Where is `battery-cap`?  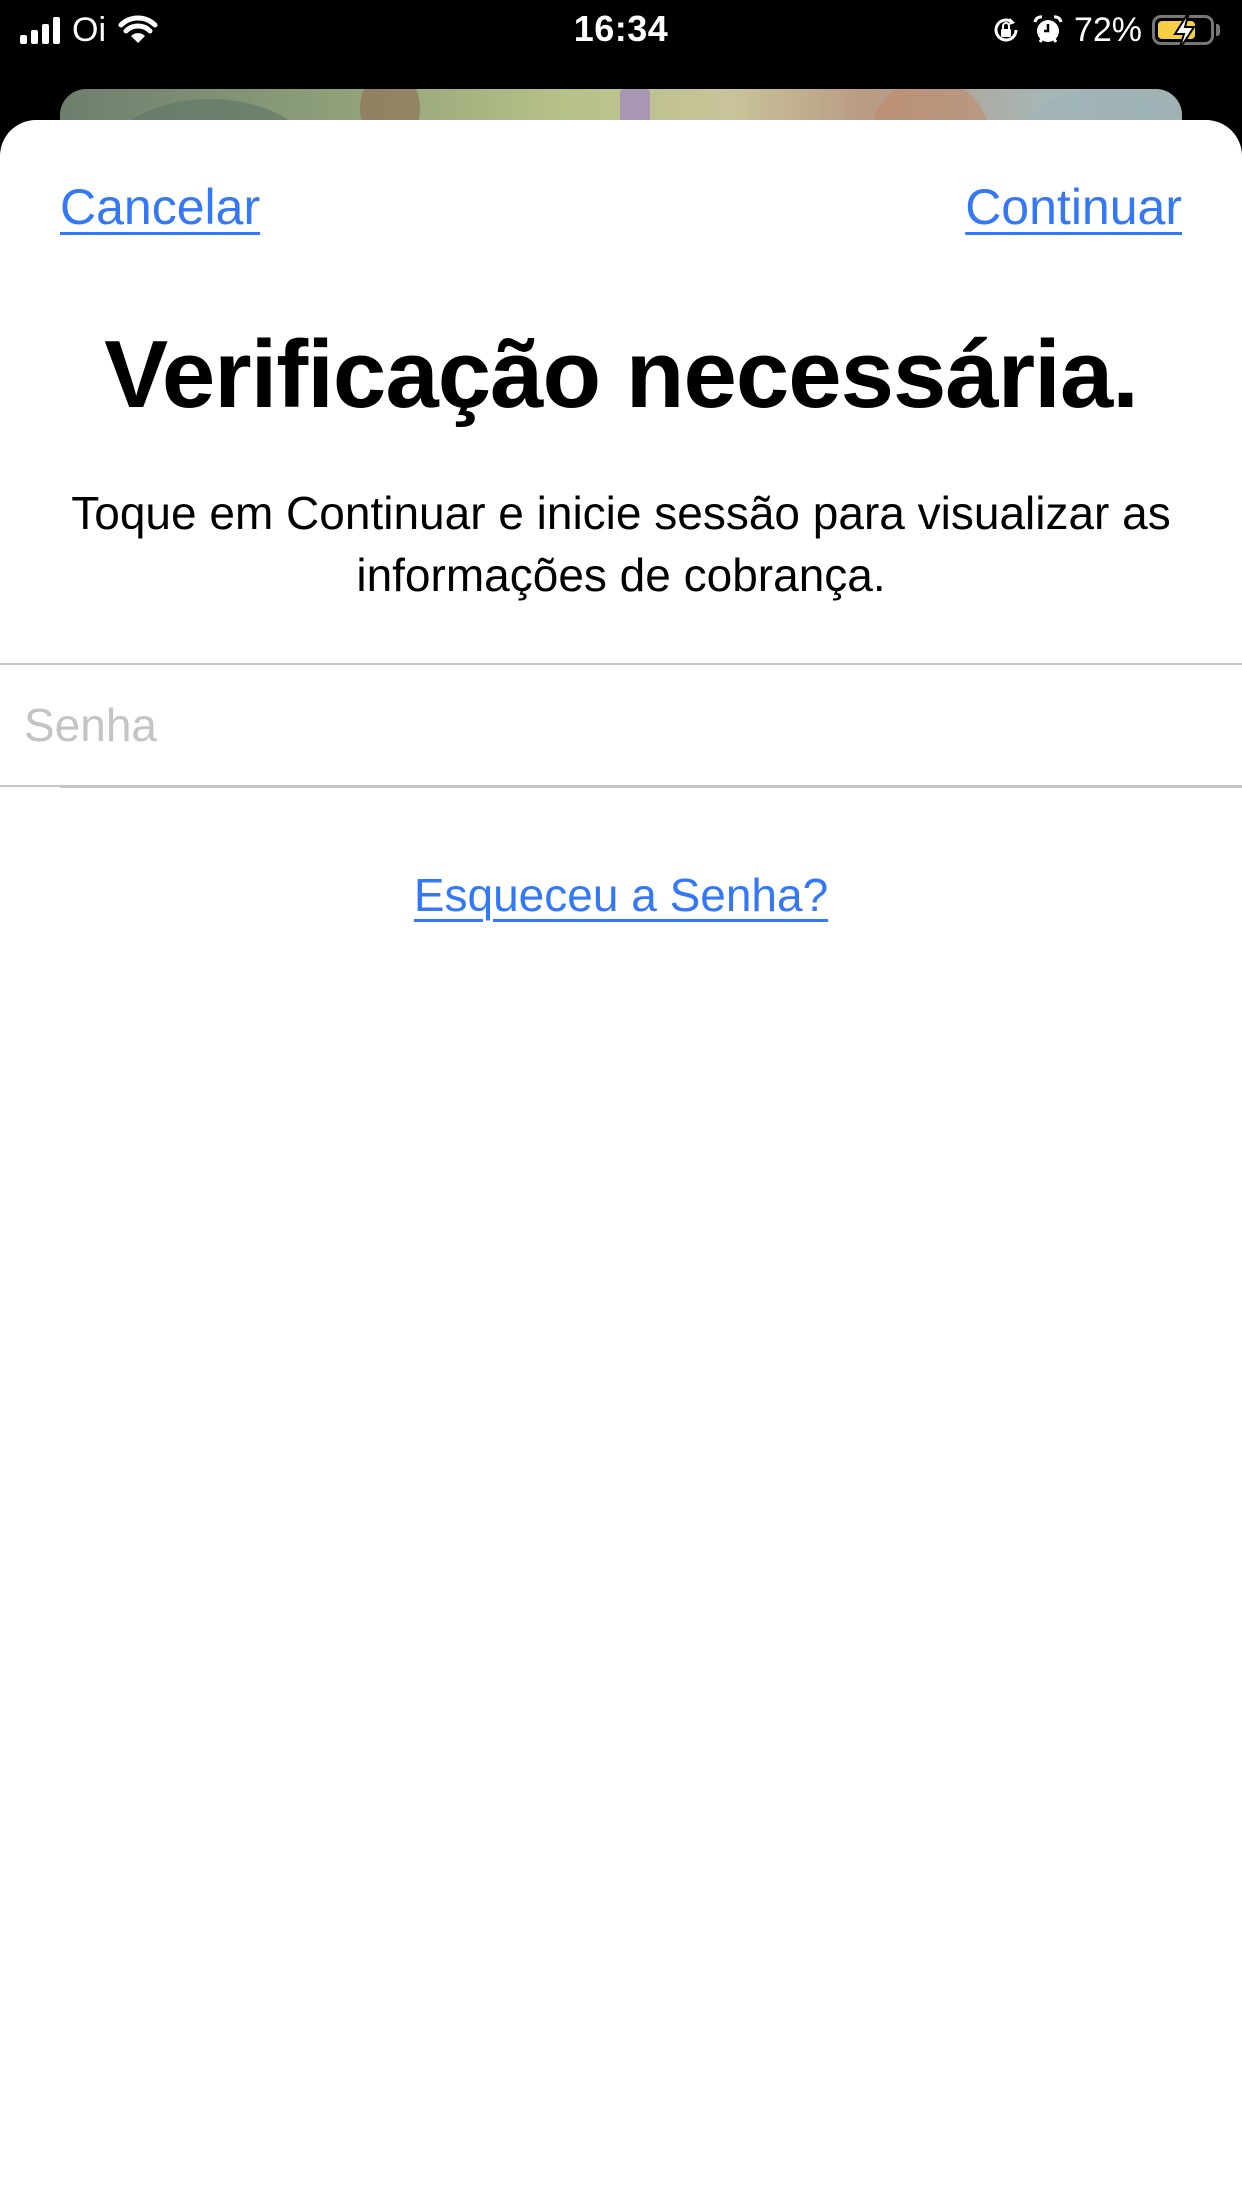 battery-cap is located at coordinates (1218, 30).